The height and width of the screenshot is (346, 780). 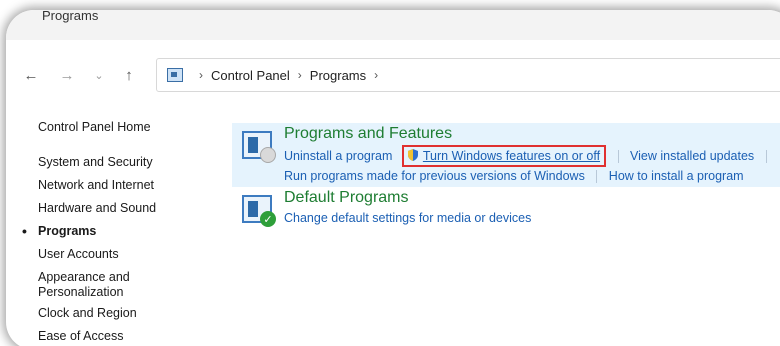 What do you see at coordinates (250, 75) in the screenshot?
I see `breadcrumb-control-panel: Control Panel` at bounding box center [250, 75].